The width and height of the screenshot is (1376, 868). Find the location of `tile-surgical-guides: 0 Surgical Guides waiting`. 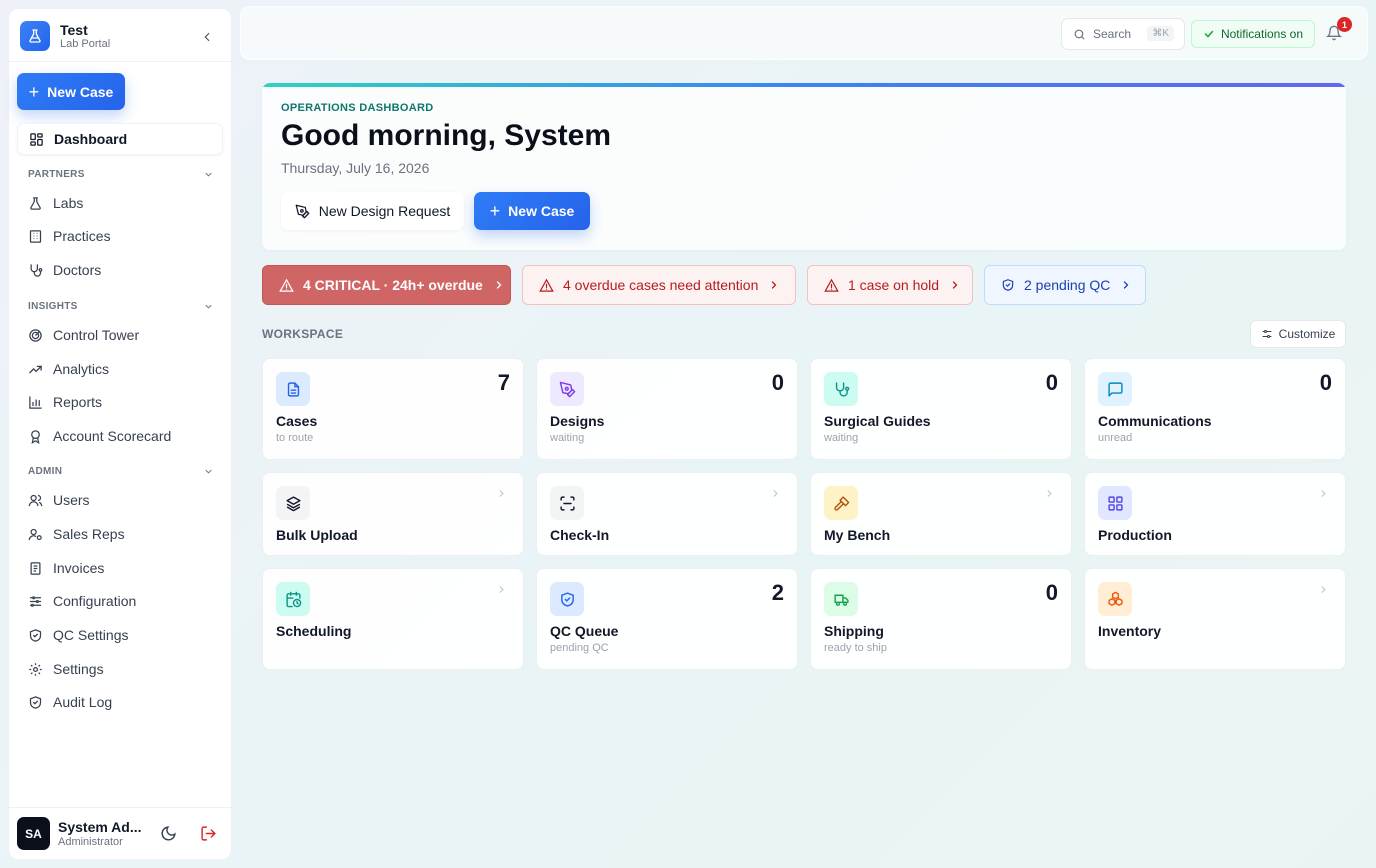

tile-surgical-guides: 0 Surgical Guides waiting is located at coordinates (941, 409).